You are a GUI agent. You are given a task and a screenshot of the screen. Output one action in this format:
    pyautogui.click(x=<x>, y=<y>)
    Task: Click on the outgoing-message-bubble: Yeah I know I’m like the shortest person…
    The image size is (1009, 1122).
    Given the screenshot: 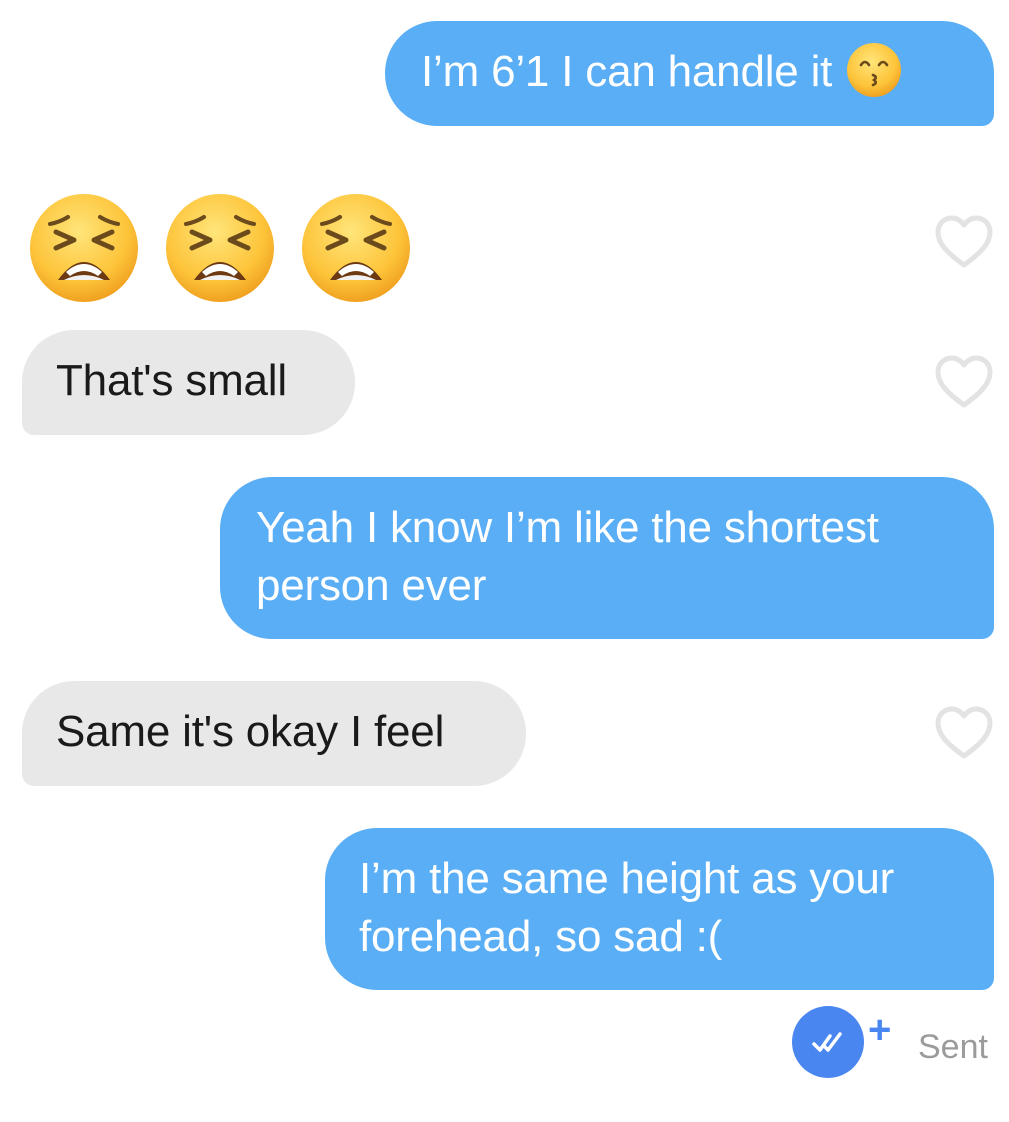 What is the action you would take?
    pyautogui.click(x=607, y=558)
    